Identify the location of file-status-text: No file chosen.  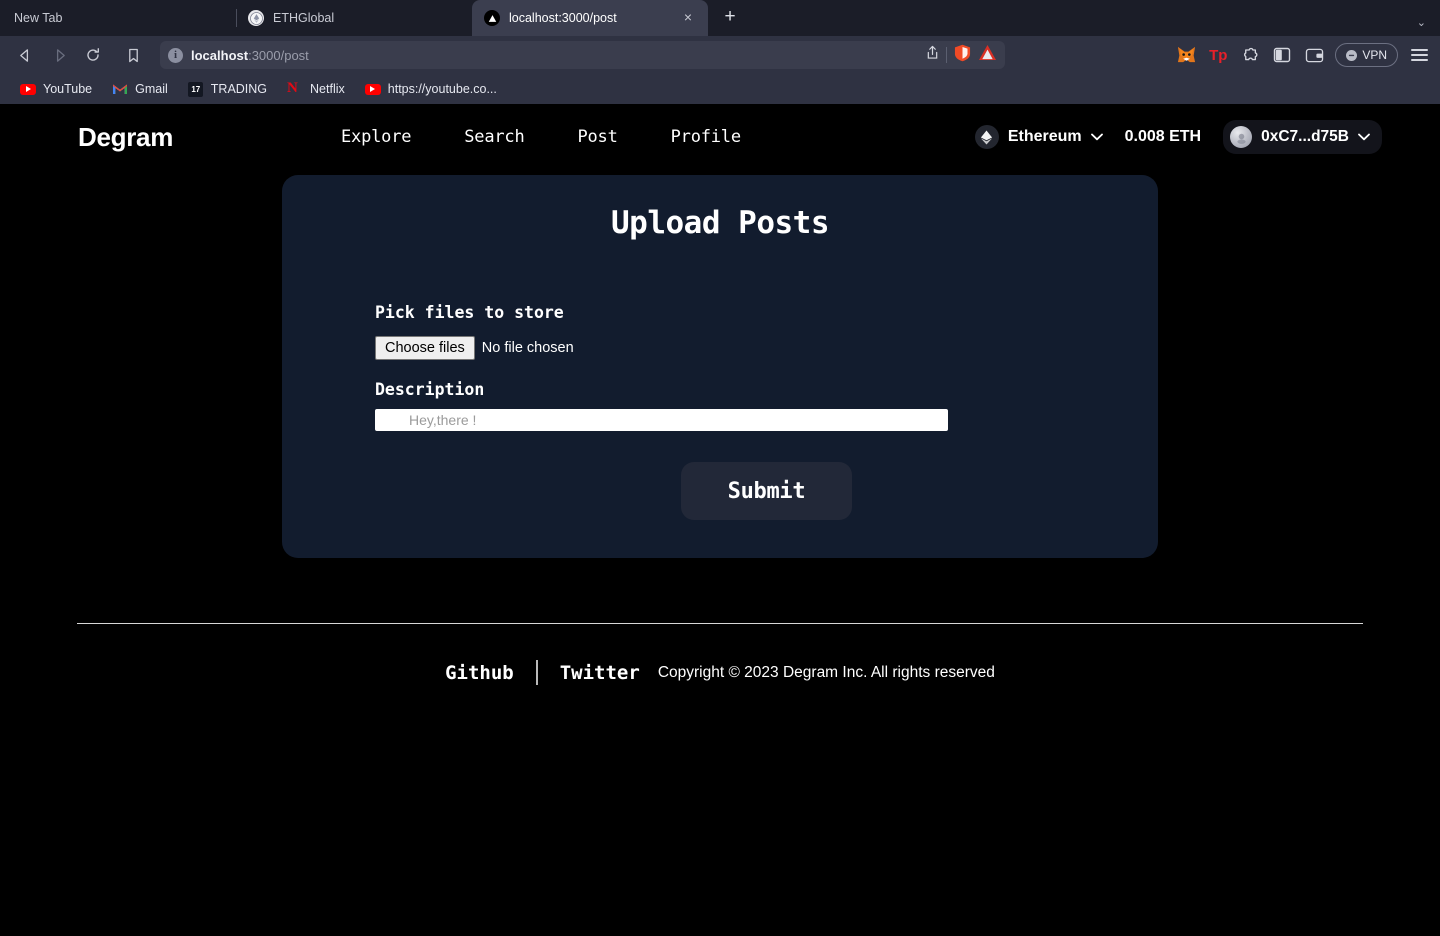
(527, 348).